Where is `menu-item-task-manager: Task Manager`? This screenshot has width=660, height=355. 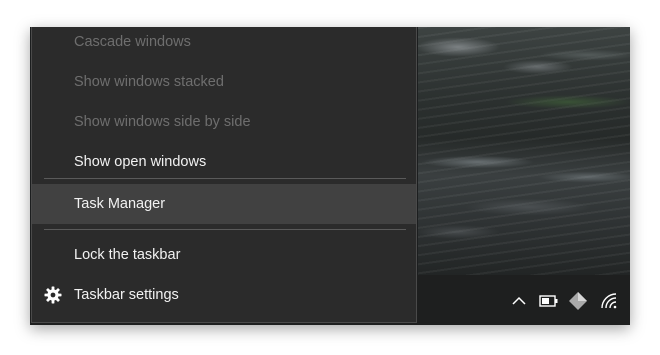
menu-item-task-manager: Task Manager is located at coordinates (224, 204).